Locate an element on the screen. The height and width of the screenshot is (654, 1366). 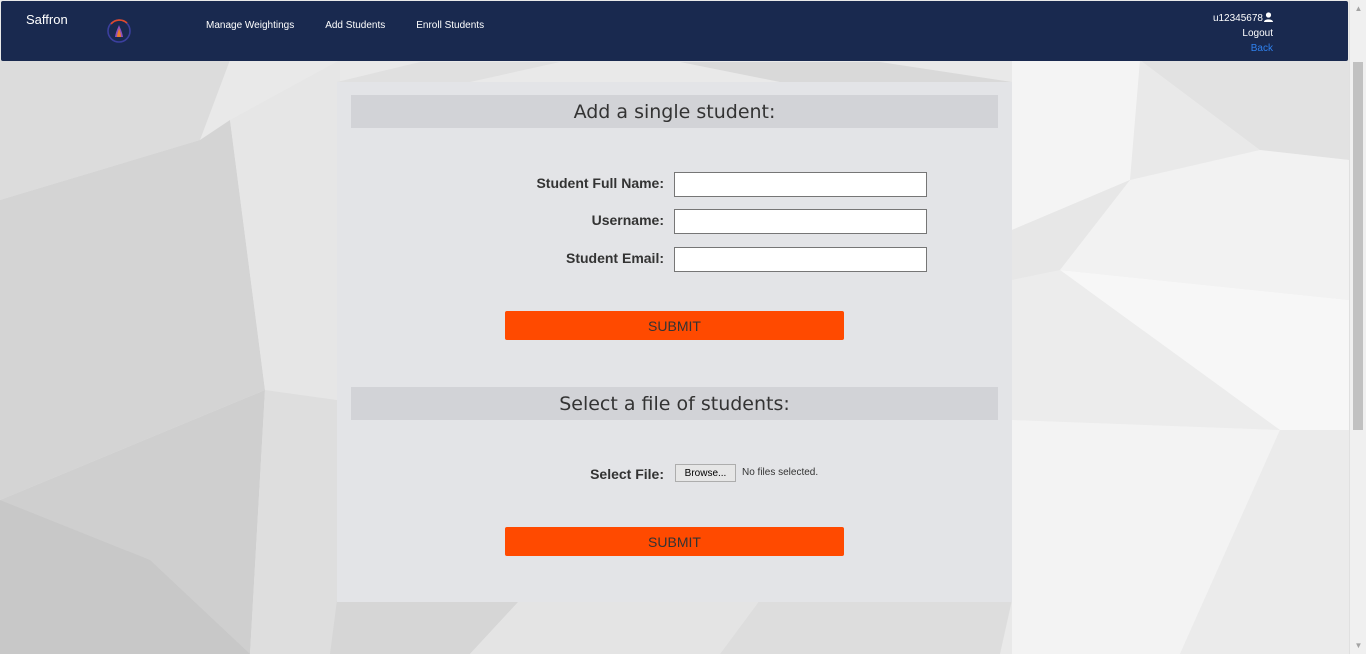
back-link: Back is located at coordinates (1243, 48).